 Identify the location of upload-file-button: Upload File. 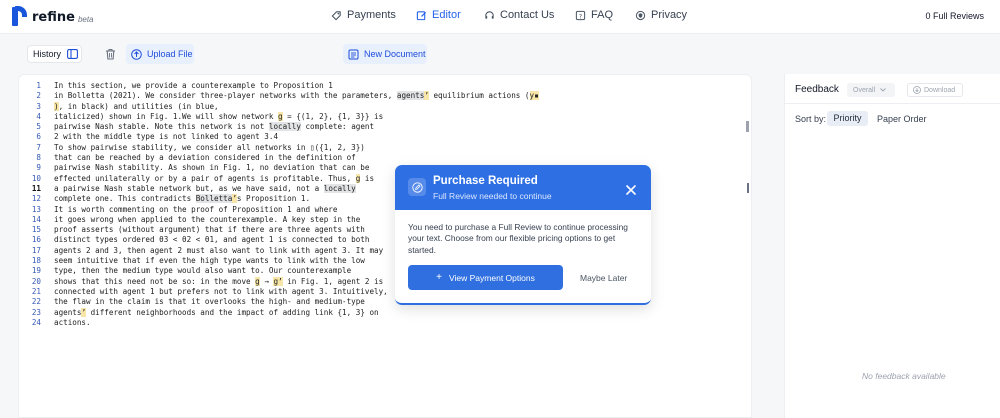
(160, 54).